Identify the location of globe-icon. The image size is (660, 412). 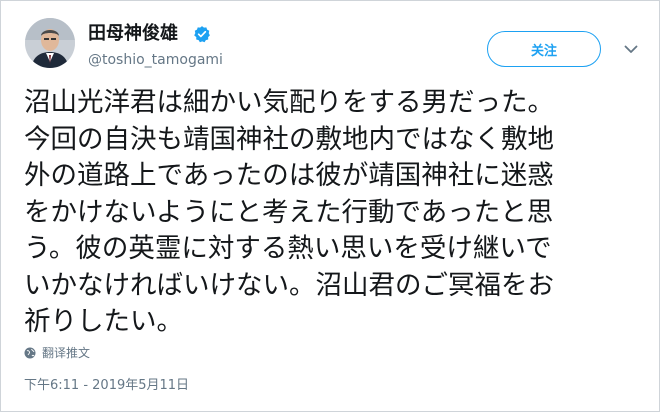
(30, 353).